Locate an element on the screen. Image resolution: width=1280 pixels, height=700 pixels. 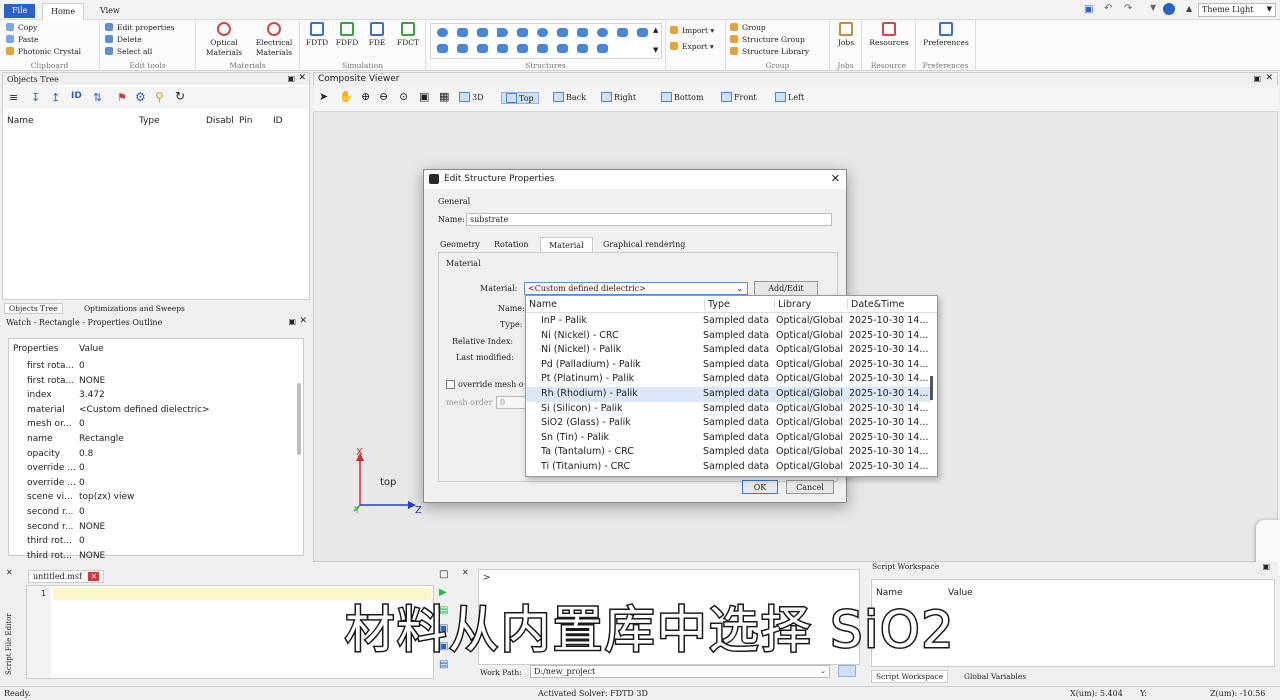
structure-group-button: Structure Group is located at coordinates (767, 39).